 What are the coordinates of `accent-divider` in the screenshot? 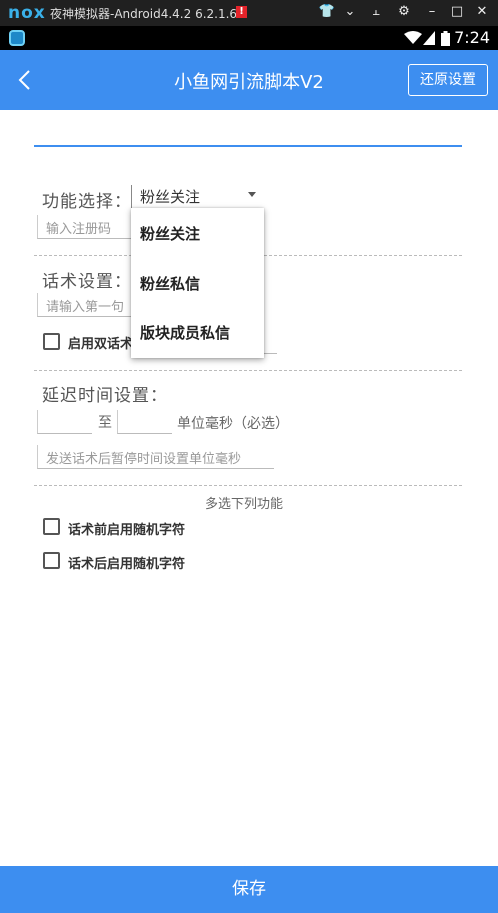 It's located at (248, 146).